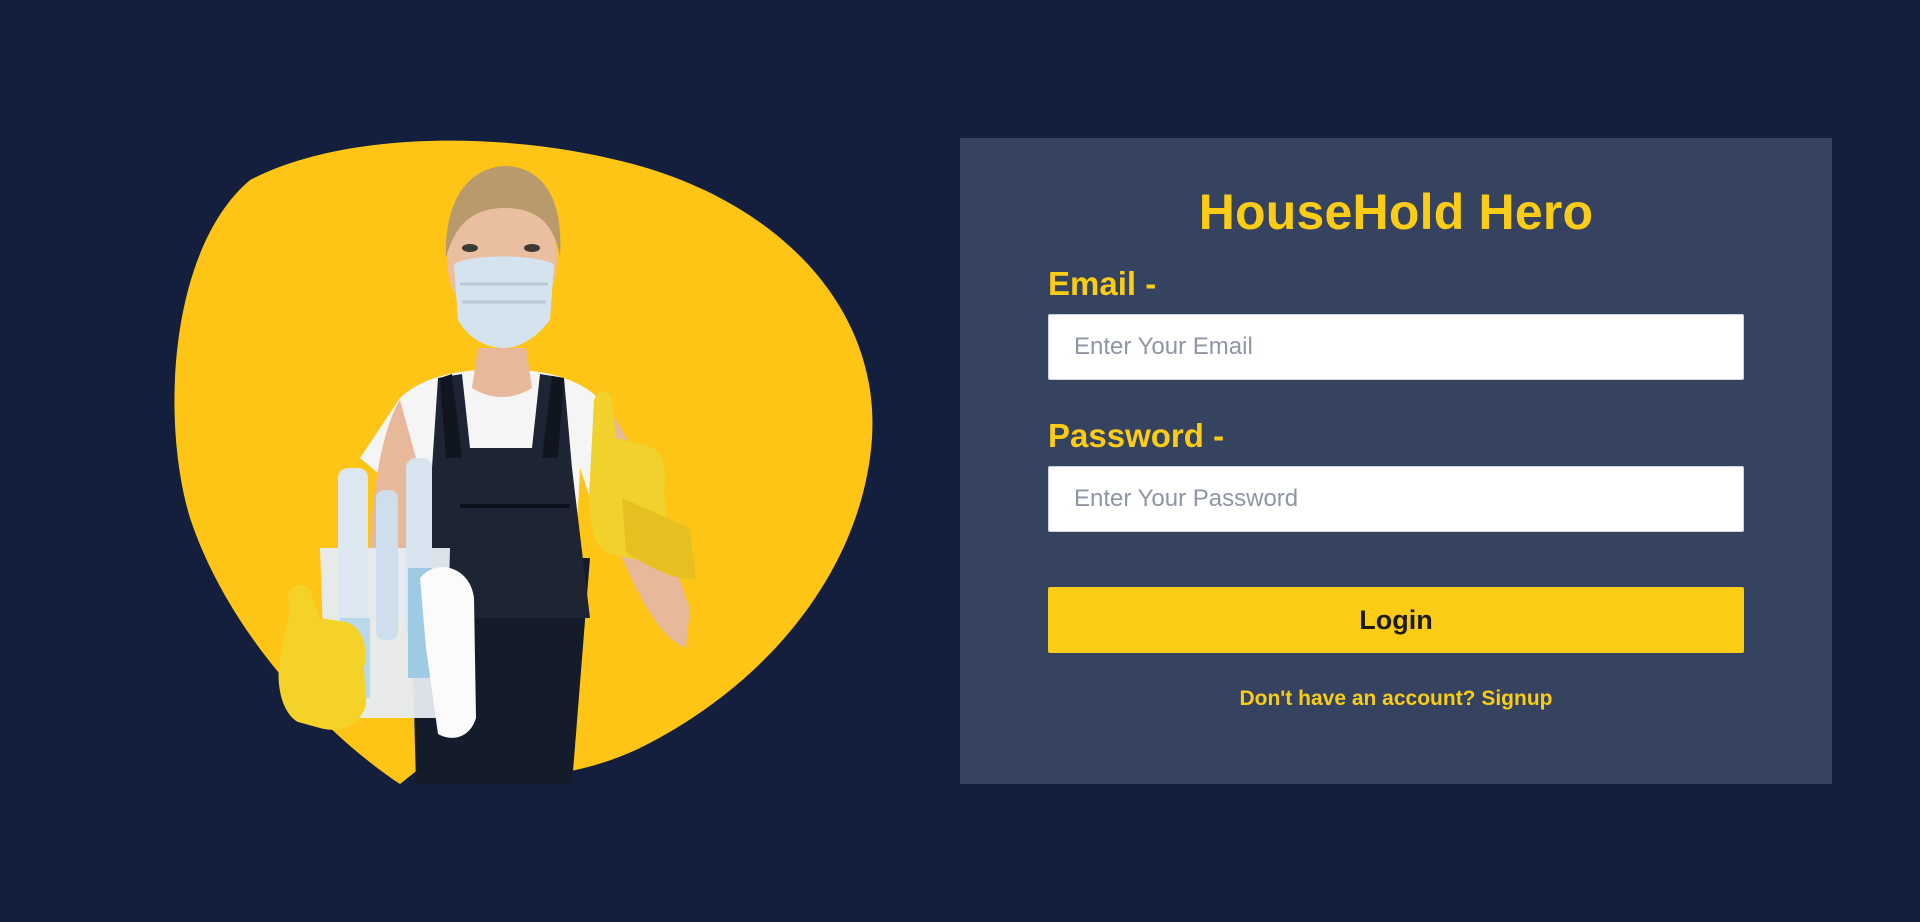 The height and width of the screenshot is (922, 1920). Describe the element at coordinates (1396, 620) in the screenshot. I see `login-button: Login` at that location.